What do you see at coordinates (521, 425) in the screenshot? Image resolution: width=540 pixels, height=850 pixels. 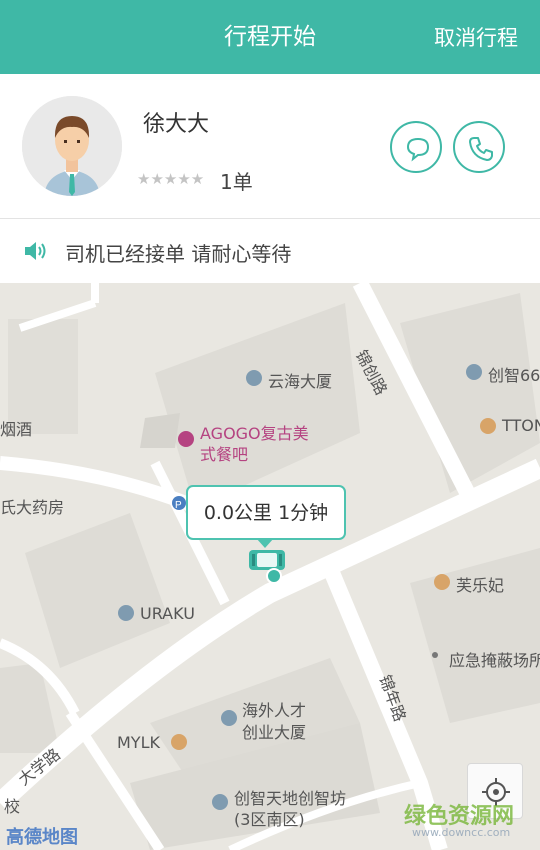 I see `poi-tton: TTON` at bounding box center [521, 425].